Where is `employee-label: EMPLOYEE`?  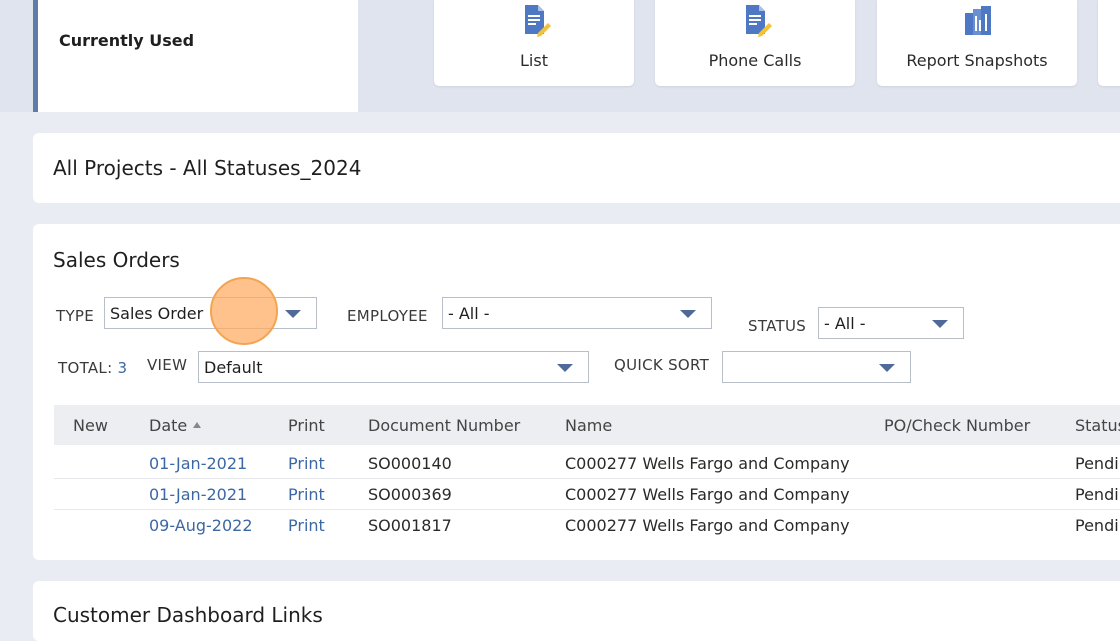
employee-label: EMPLOYEE is located at coordinates (387, 316).